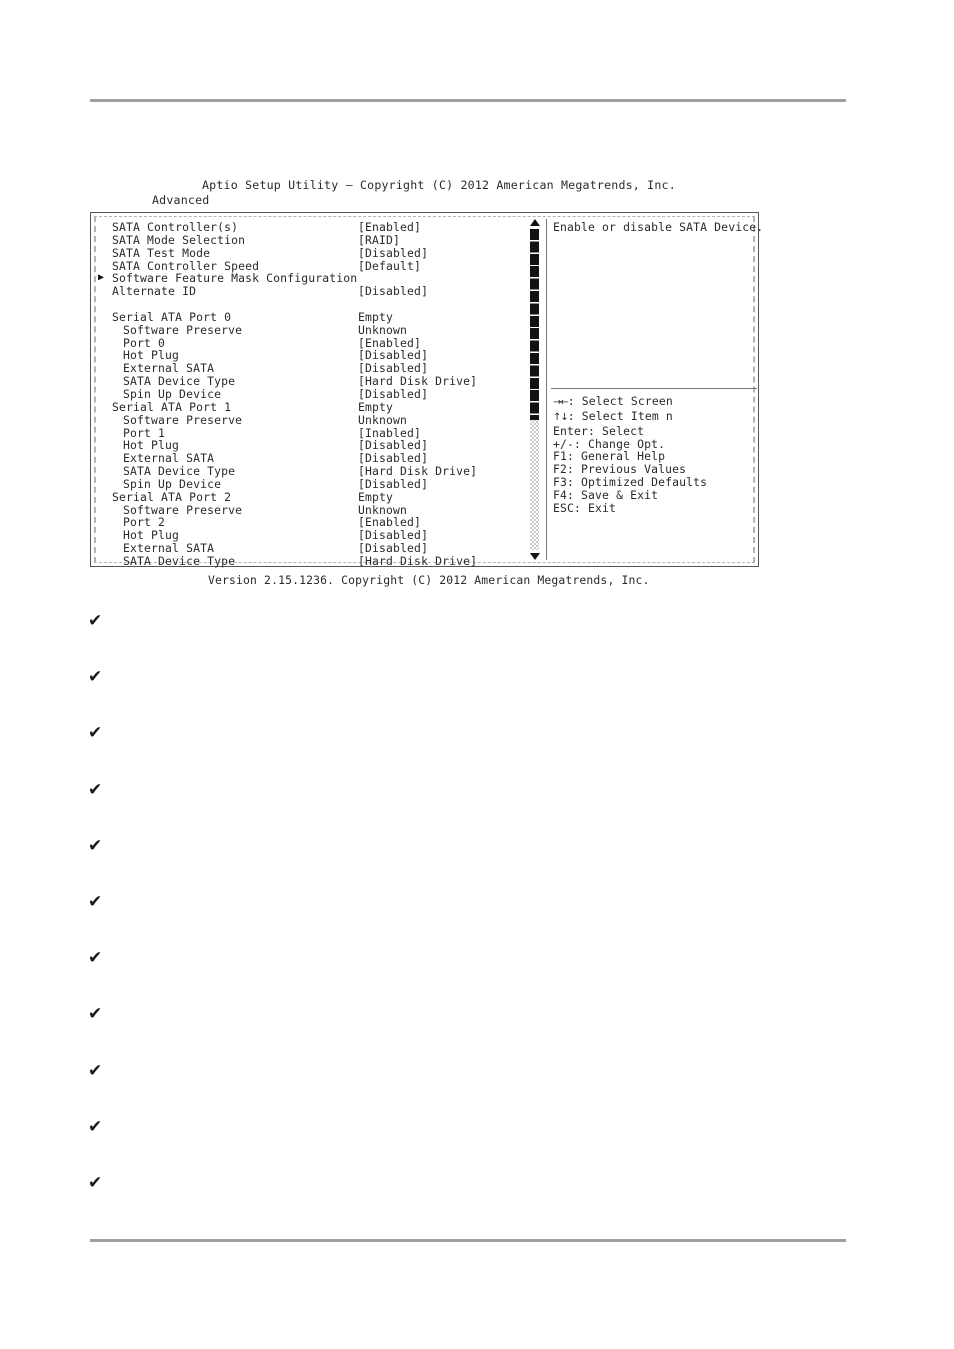 This screenshot has height=1349, width=954. Describe the element at coordinates (310, 239) in the screenshot. I see `bios-option-row: SATA Mode Selection [RAID]` at that location.